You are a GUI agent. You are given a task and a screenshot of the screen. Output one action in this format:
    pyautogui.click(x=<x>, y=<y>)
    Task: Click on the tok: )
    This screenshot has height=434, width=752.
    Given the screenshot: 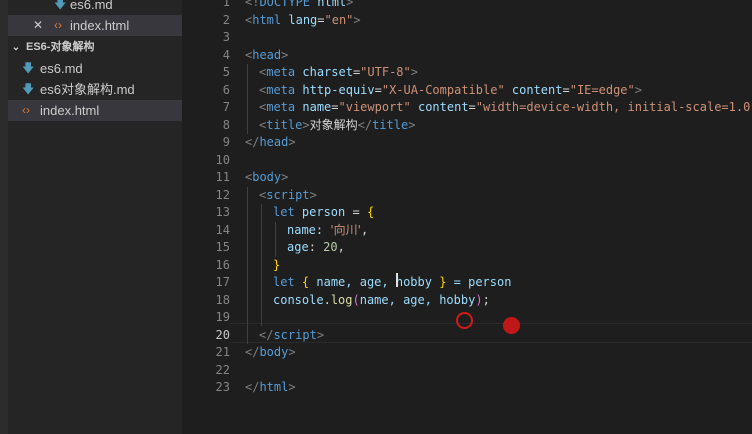 What is the action you would take?
    pyautogui.click(x=479, y=299)
    